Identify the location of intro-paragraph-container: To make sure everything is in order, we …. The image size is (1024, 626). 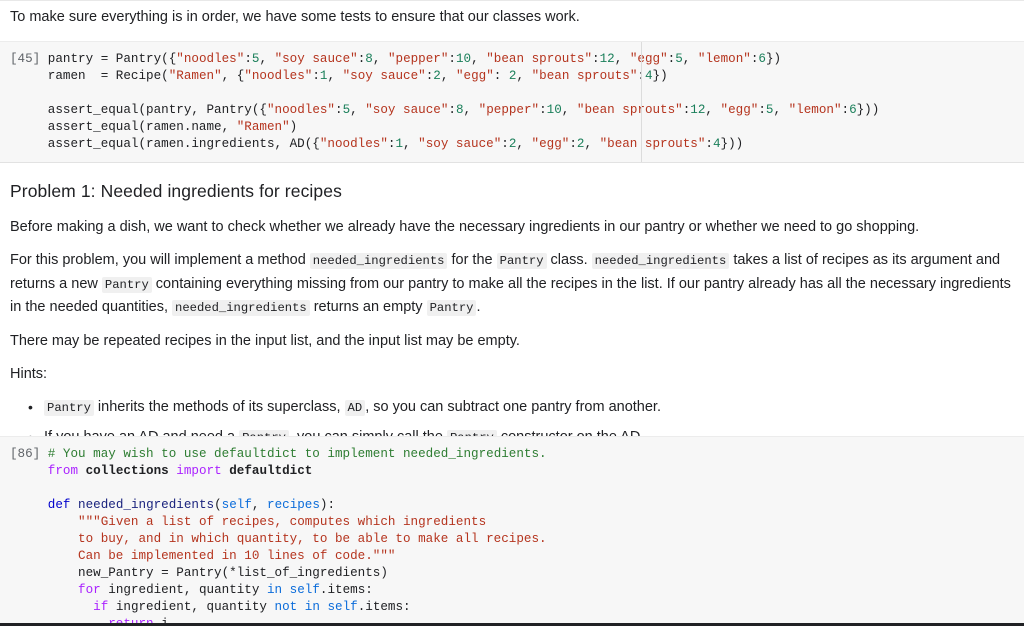
(512, 17).